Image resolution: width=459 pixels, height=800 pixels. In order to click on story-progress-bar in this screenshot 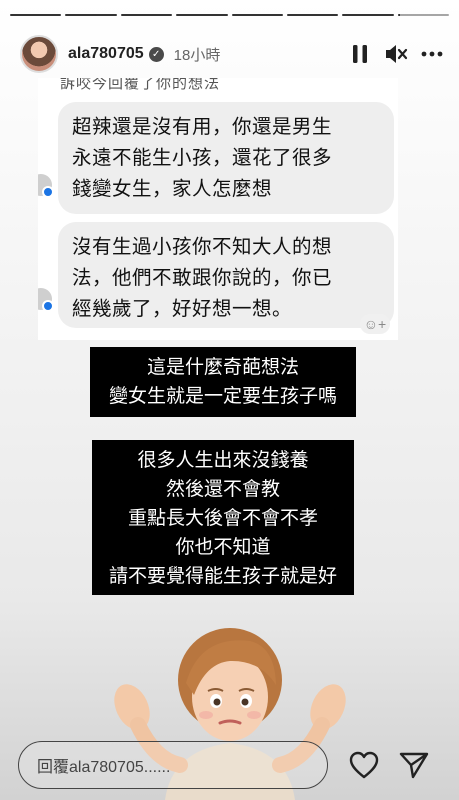, I will do `click(229, 15)`.